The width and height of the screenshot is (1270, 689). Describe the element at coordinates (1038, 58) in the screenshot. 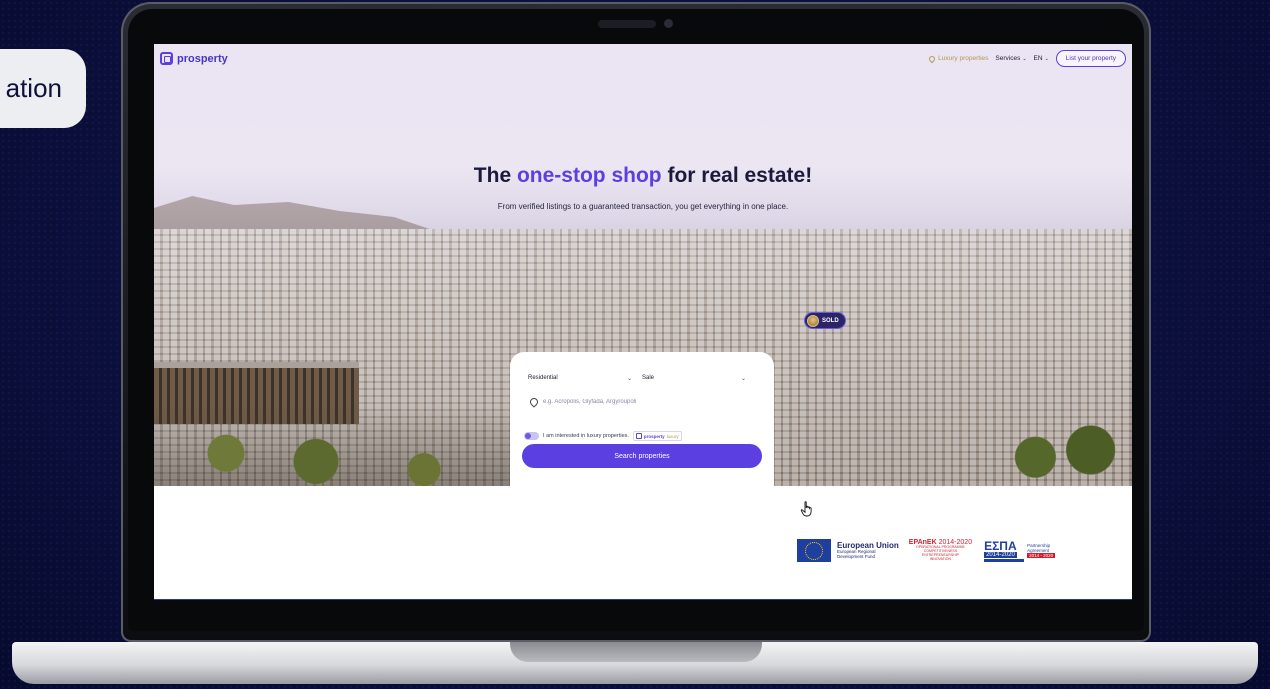

I see `nav-language-label: EN` at that location.